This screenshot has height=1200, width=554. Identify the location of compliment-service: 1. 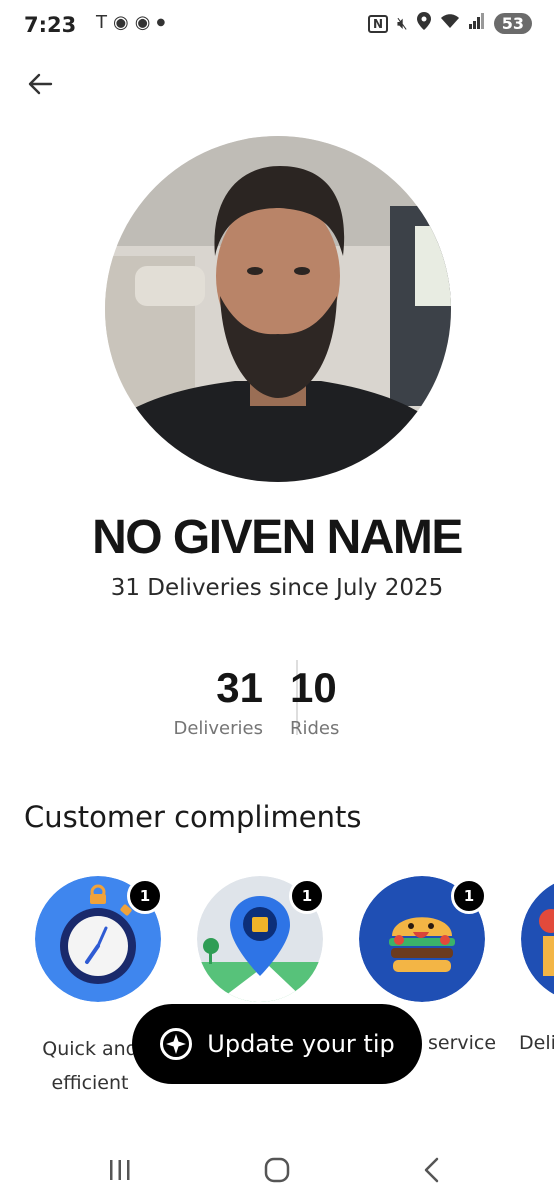
(424, 941).